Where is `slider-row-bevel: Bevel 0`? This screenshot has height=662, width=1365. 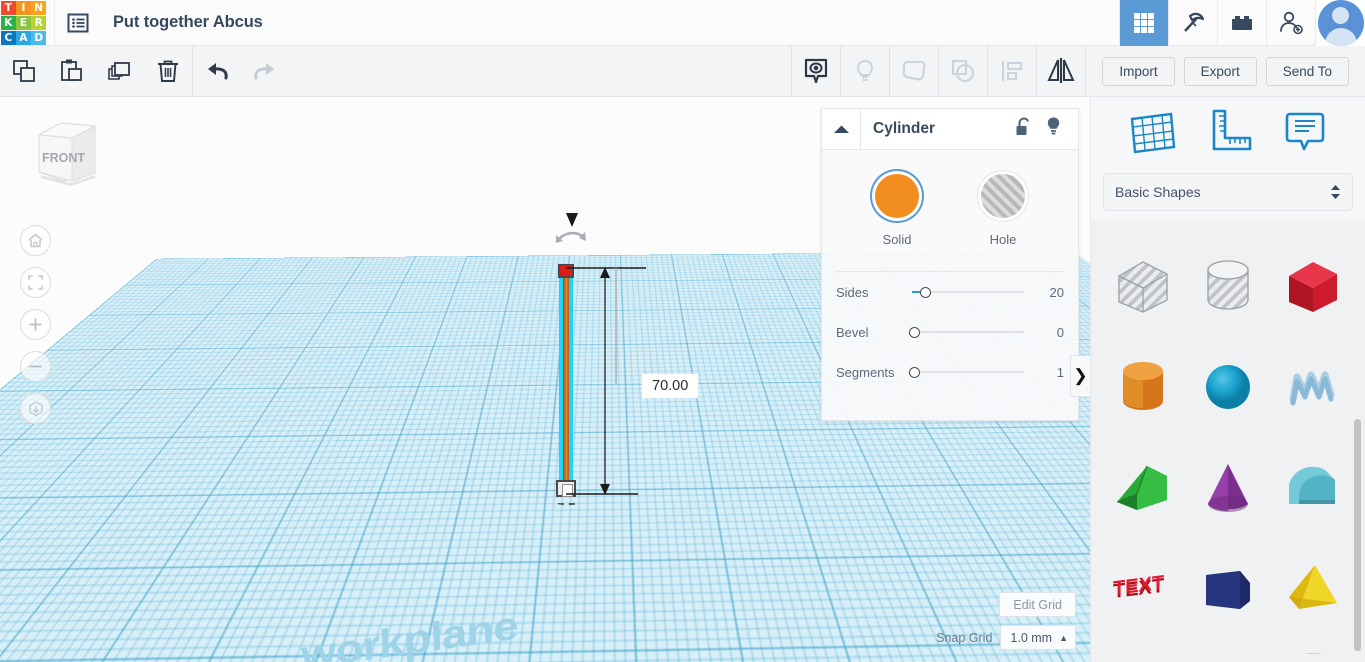
slider-row-bevel: Bevel 0 is located at coordinates (950, 332).